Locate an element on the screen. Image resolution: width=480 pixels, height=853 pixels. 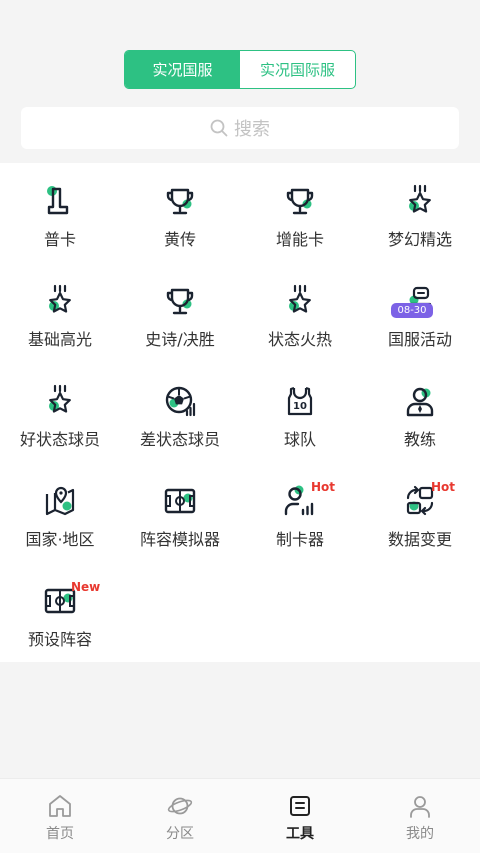
tool-item: 增能卡 is located at coordinates (300, 213).